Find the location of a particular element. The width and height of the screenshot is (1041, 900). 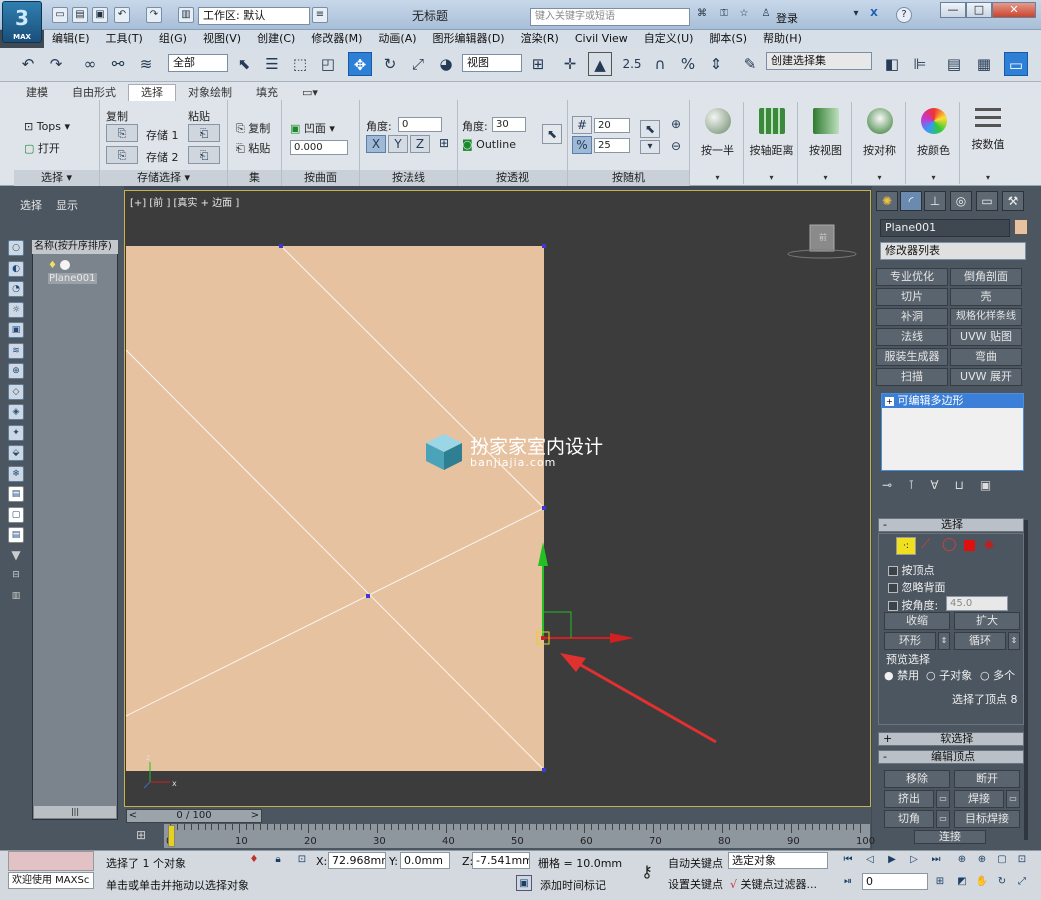

axis-x-button: X is located at coordinates (376, 144).